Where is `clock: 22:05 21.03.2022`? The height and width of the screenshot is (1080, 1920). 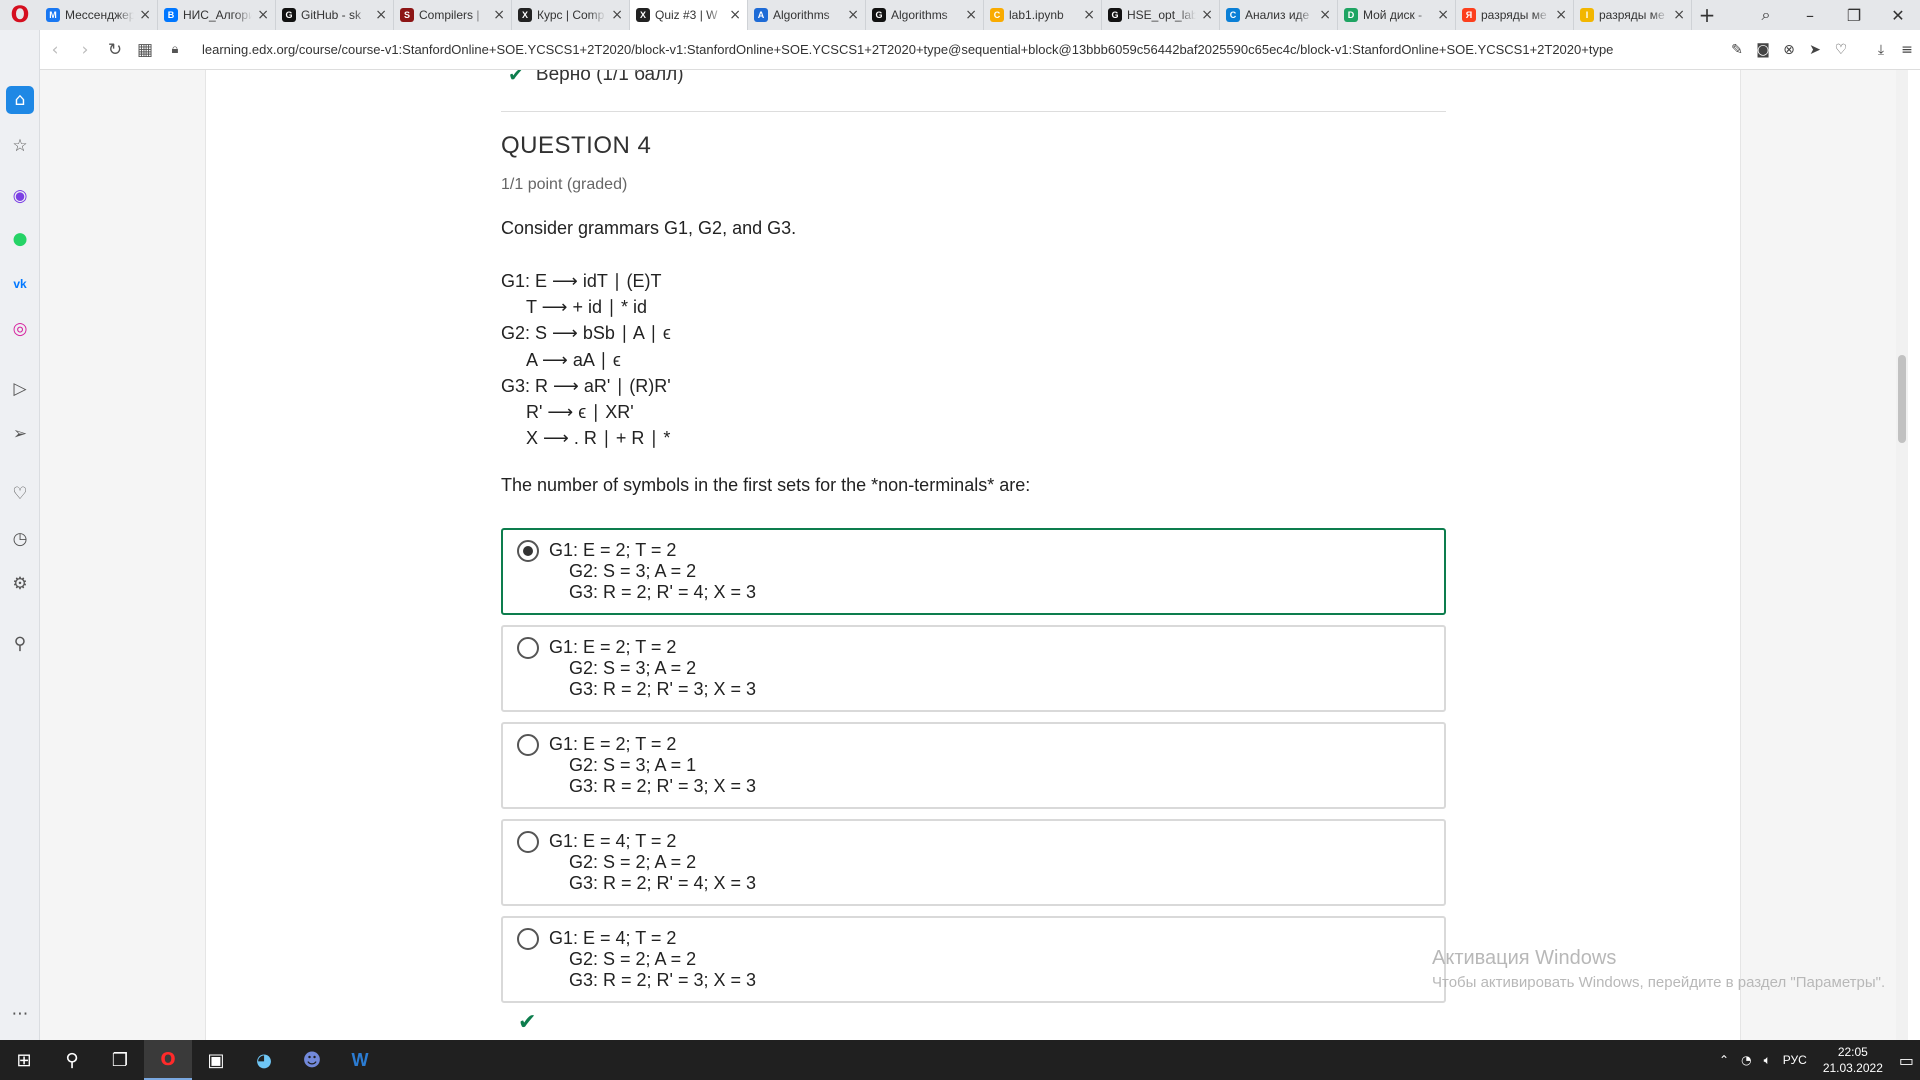 clock: 22:05 21.03.2022 is located at coordinates (1853, 1060).